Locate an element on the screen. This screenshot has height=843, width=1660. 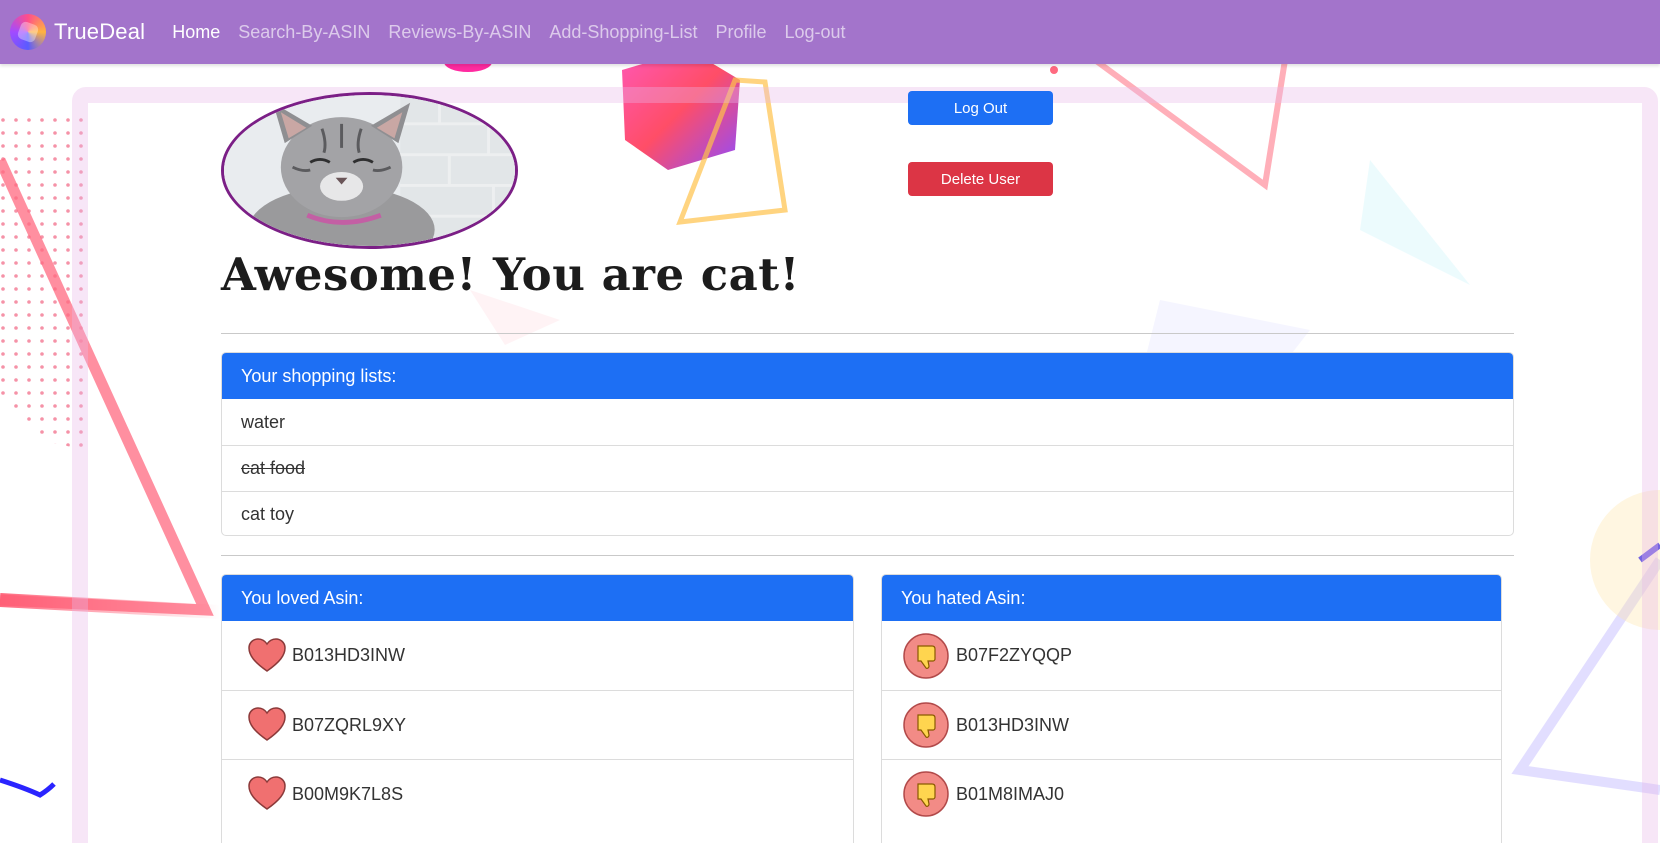
shopping-lists-header: Your shopping lists: is located at coordinates (867, 376).